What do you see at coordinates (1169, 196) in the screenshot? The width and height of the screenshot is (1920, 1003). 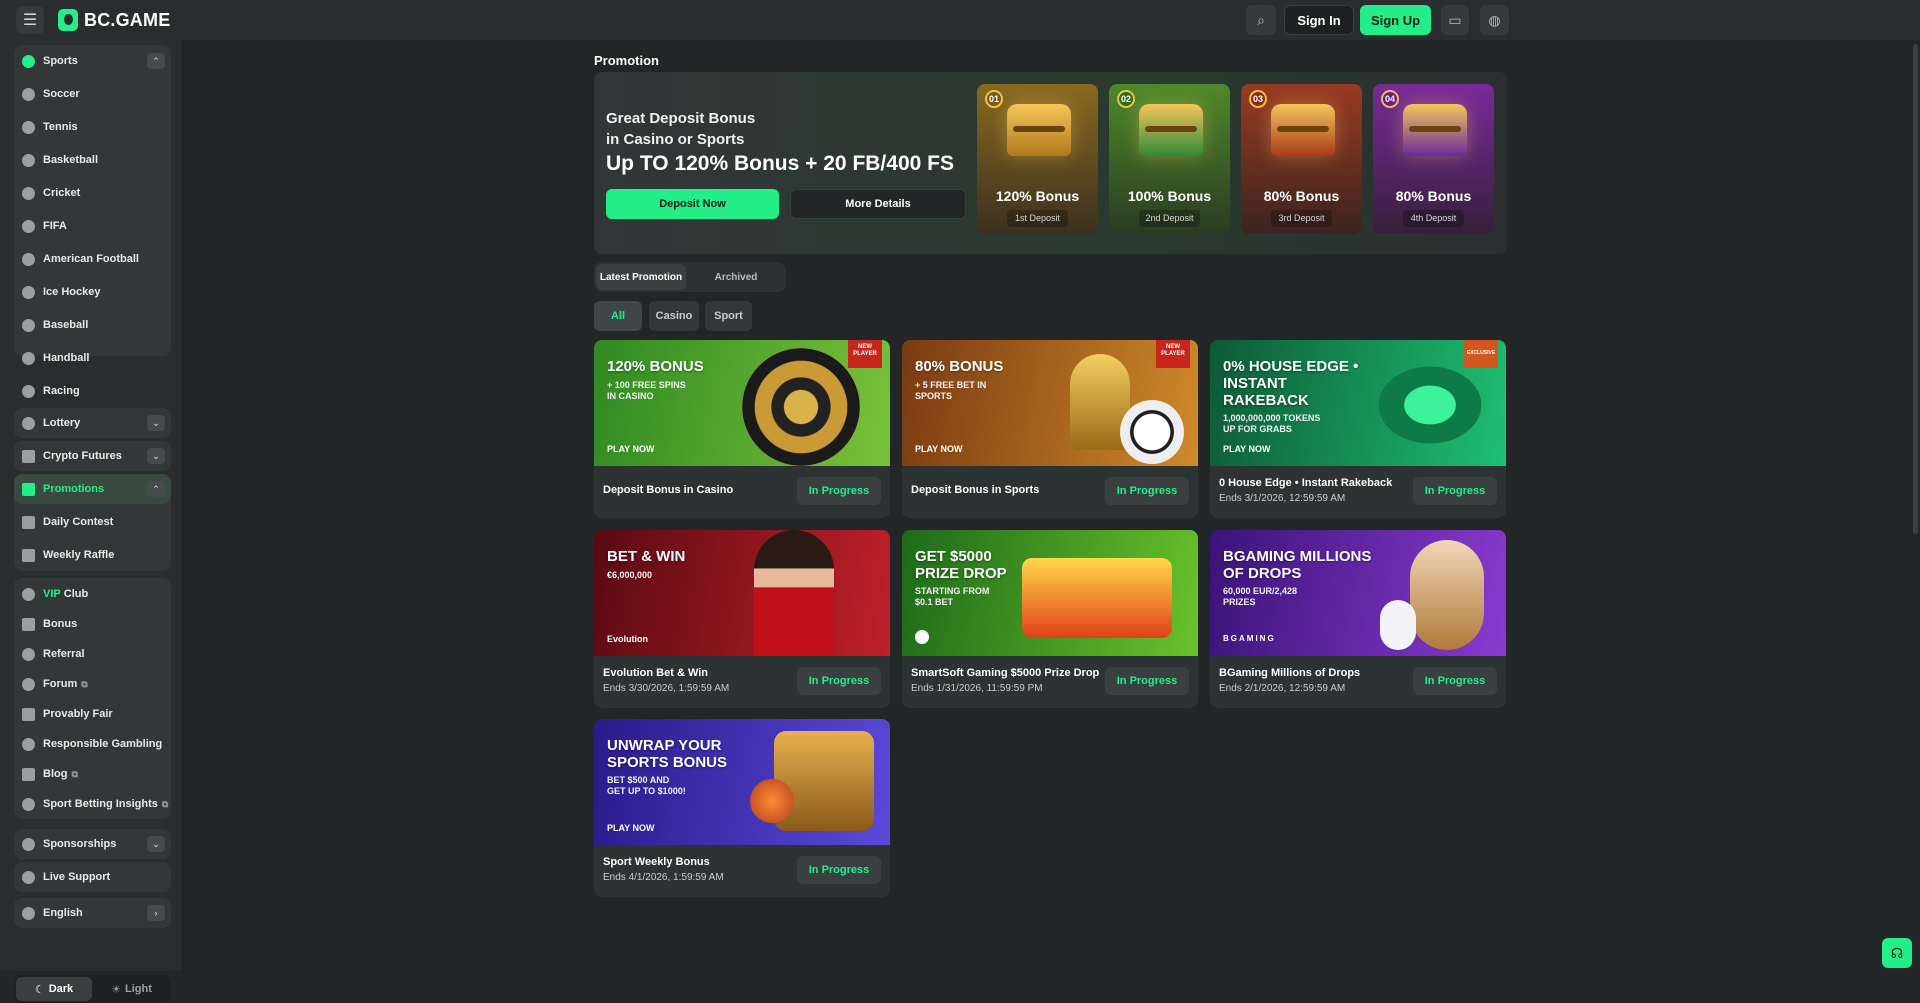 I see `tier-value: 100% Bonus` at bounding box center [1169, 196].